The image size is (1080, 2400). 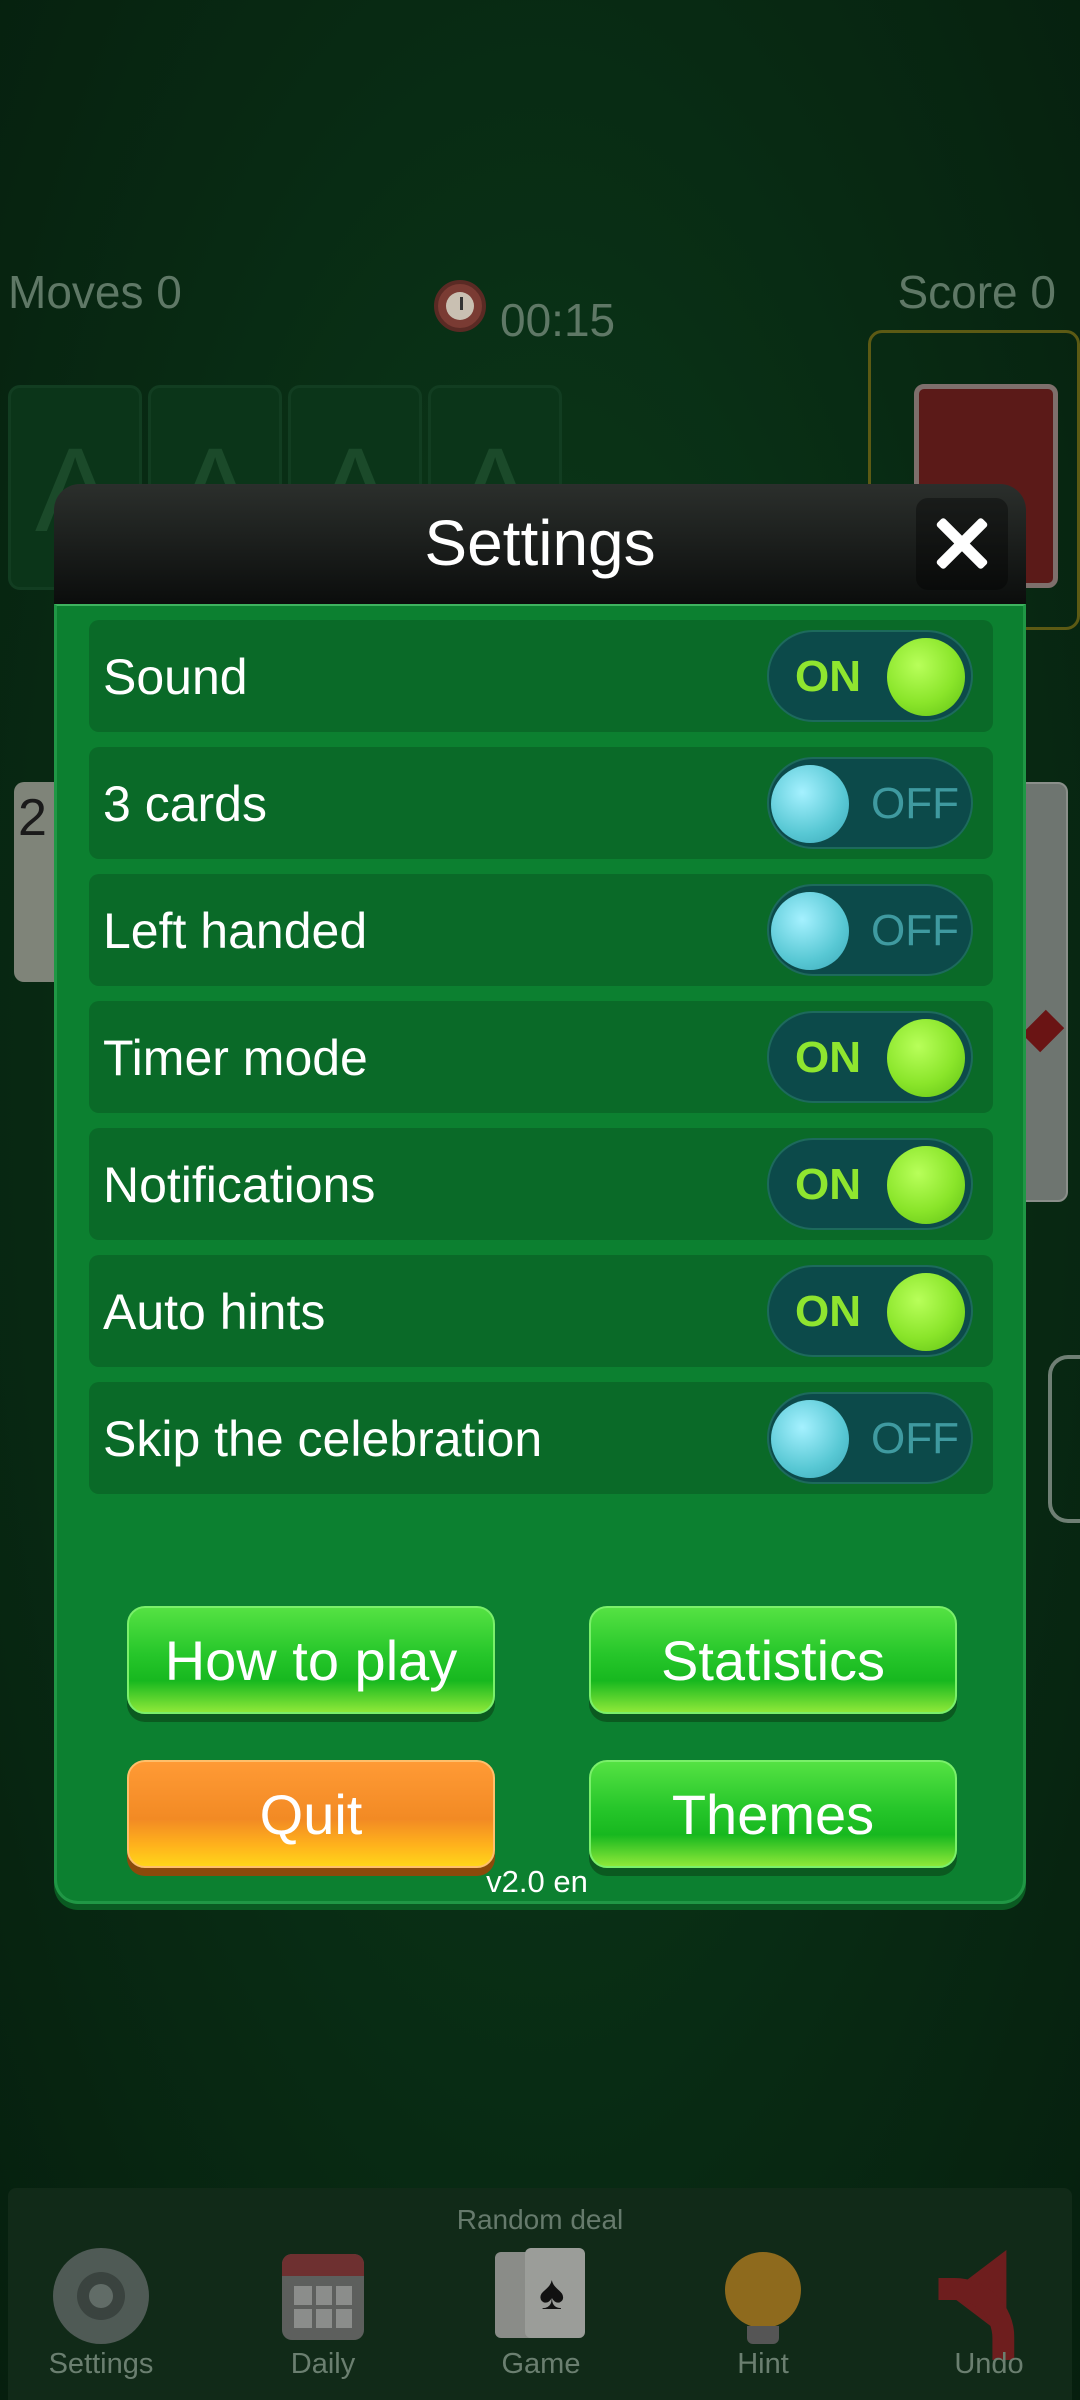 I want to click on lightbulb-icon, so click(x=763, y=2298).